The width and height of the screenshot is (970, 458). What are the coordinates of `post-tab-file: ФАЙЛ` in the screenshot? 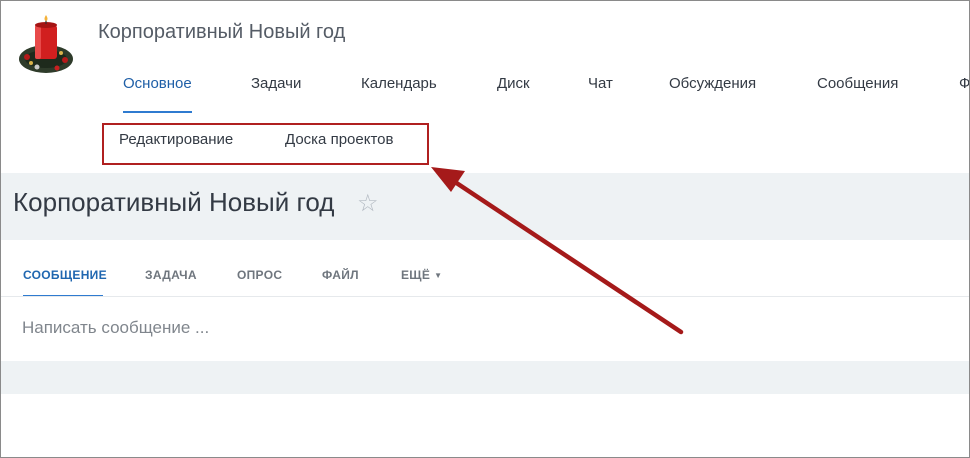 It's located at (340, 275).